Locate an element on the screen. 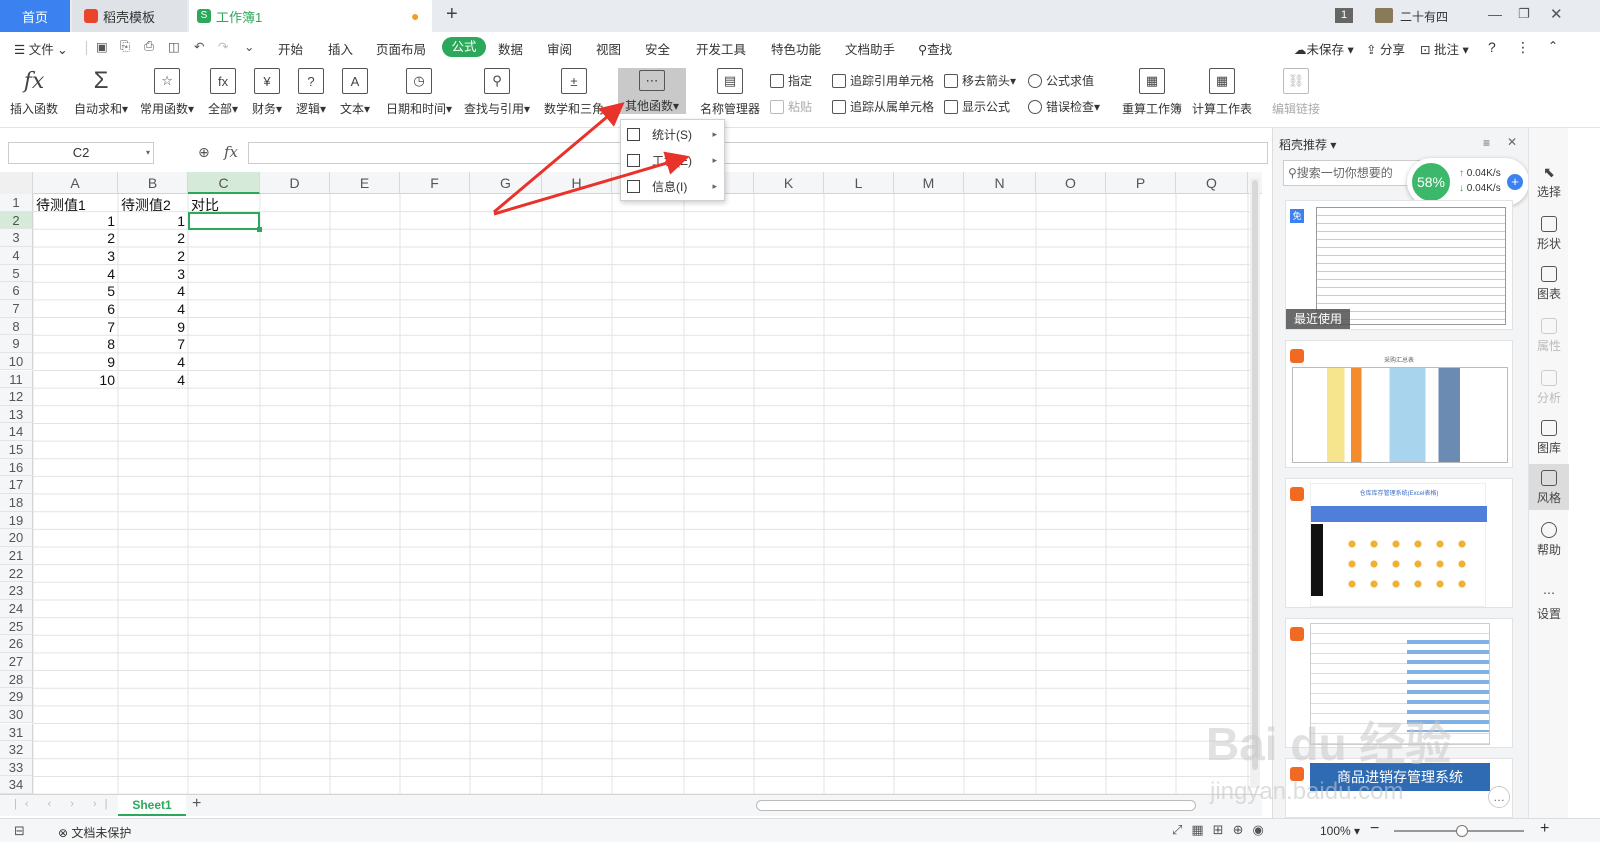  tab-workbook: S 工作簿1 ● is located at coordinates (310, 16).